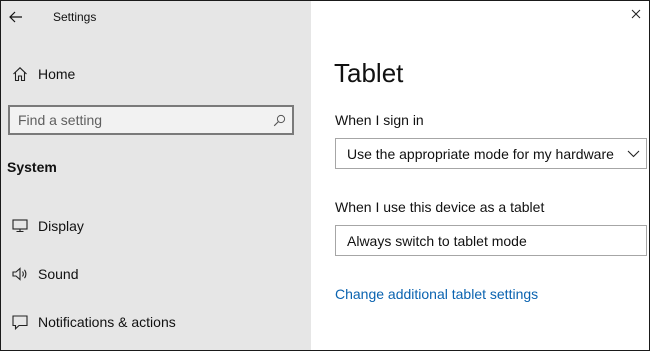 This screenshot has width=650, height=351. I want to click on sidebar-item-sound: Sound, so click(156, 274).